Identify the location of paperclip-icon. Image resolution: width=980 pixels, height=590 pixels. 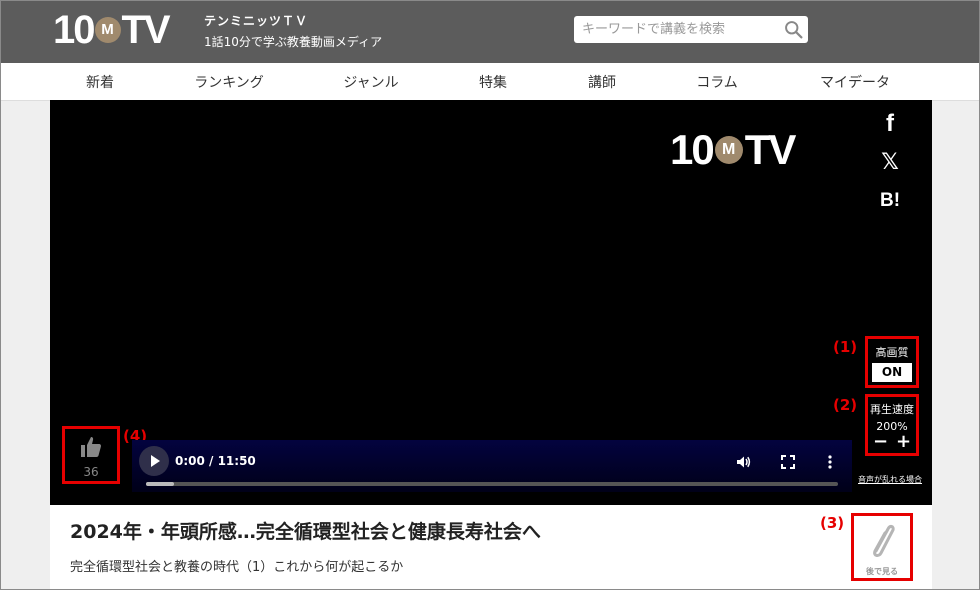
(884, 541).